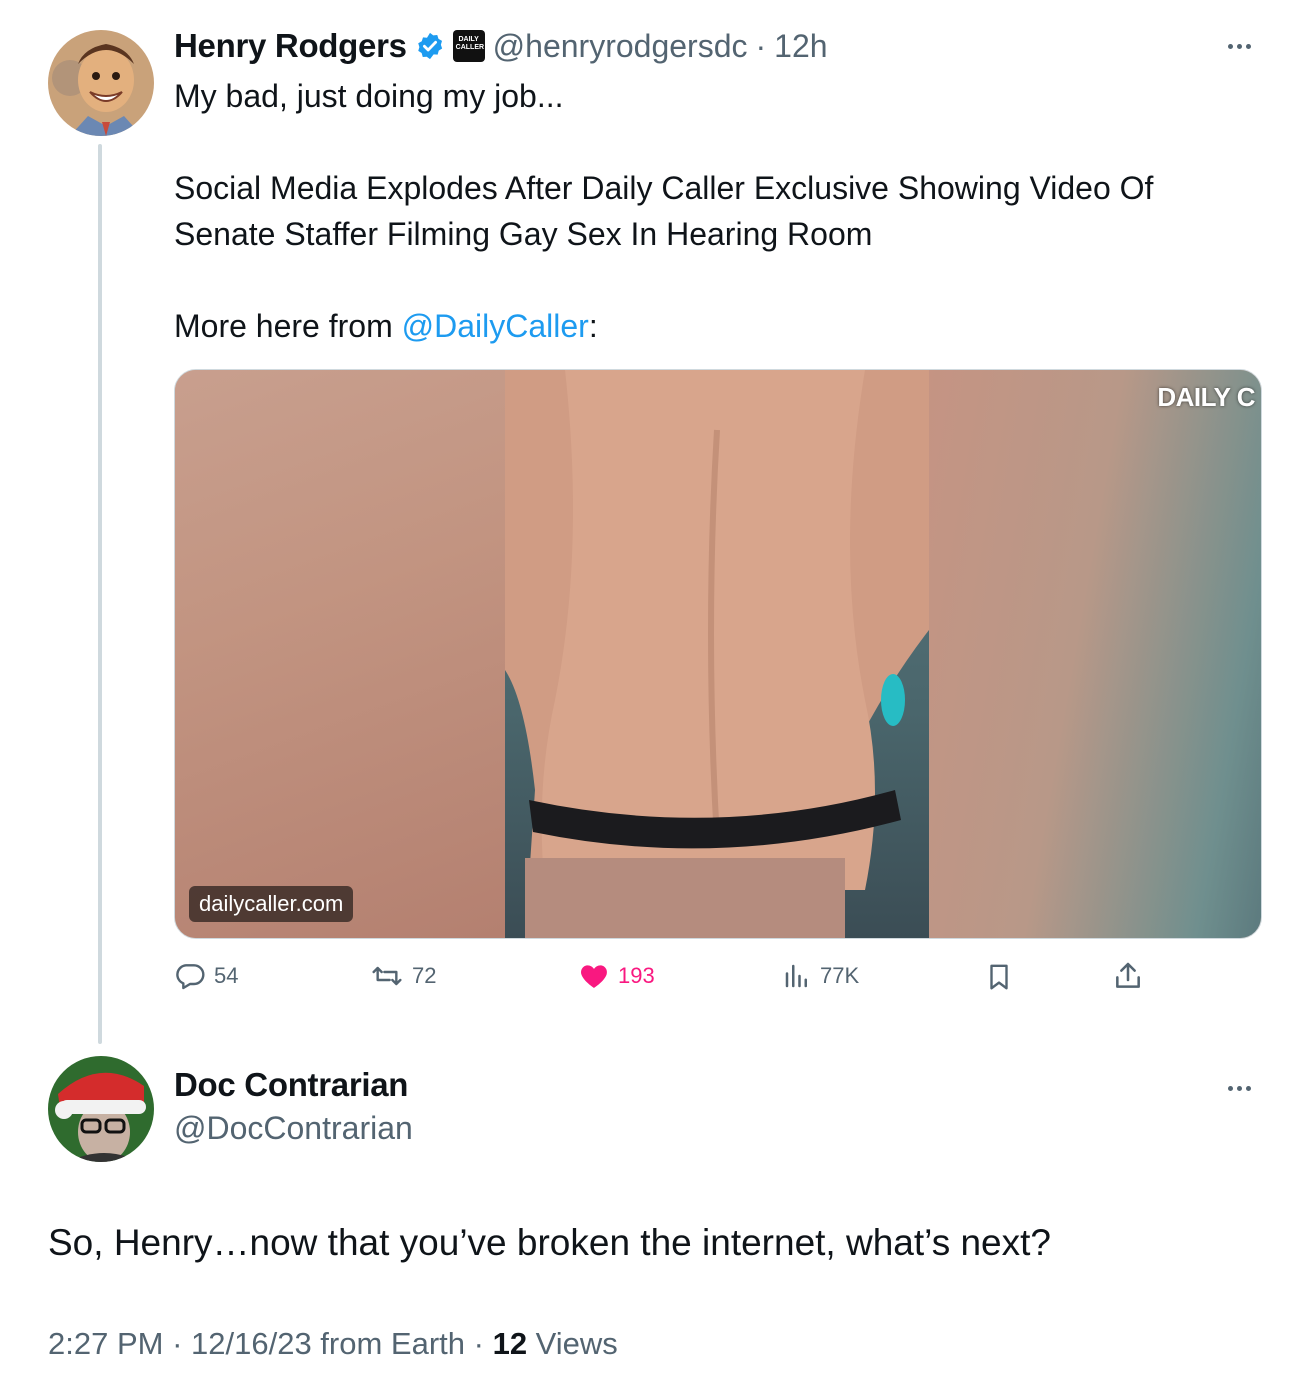  What do you see at coordinates (190, 977) in the screenshot?
I see `reply-icon` at bounding box center [190, 977].